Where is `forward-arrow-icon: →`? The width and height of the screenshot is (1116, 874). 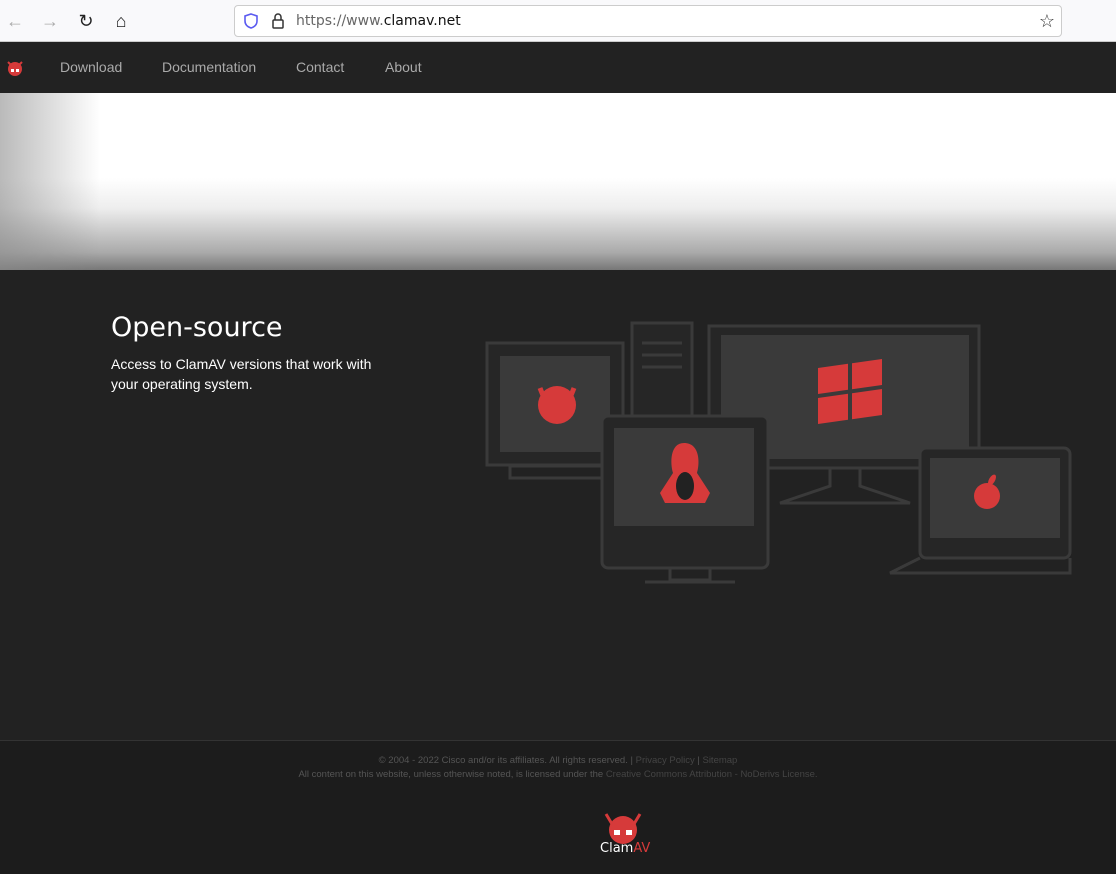
forward-arrow-icon: → is located at coordinates (50, 21).